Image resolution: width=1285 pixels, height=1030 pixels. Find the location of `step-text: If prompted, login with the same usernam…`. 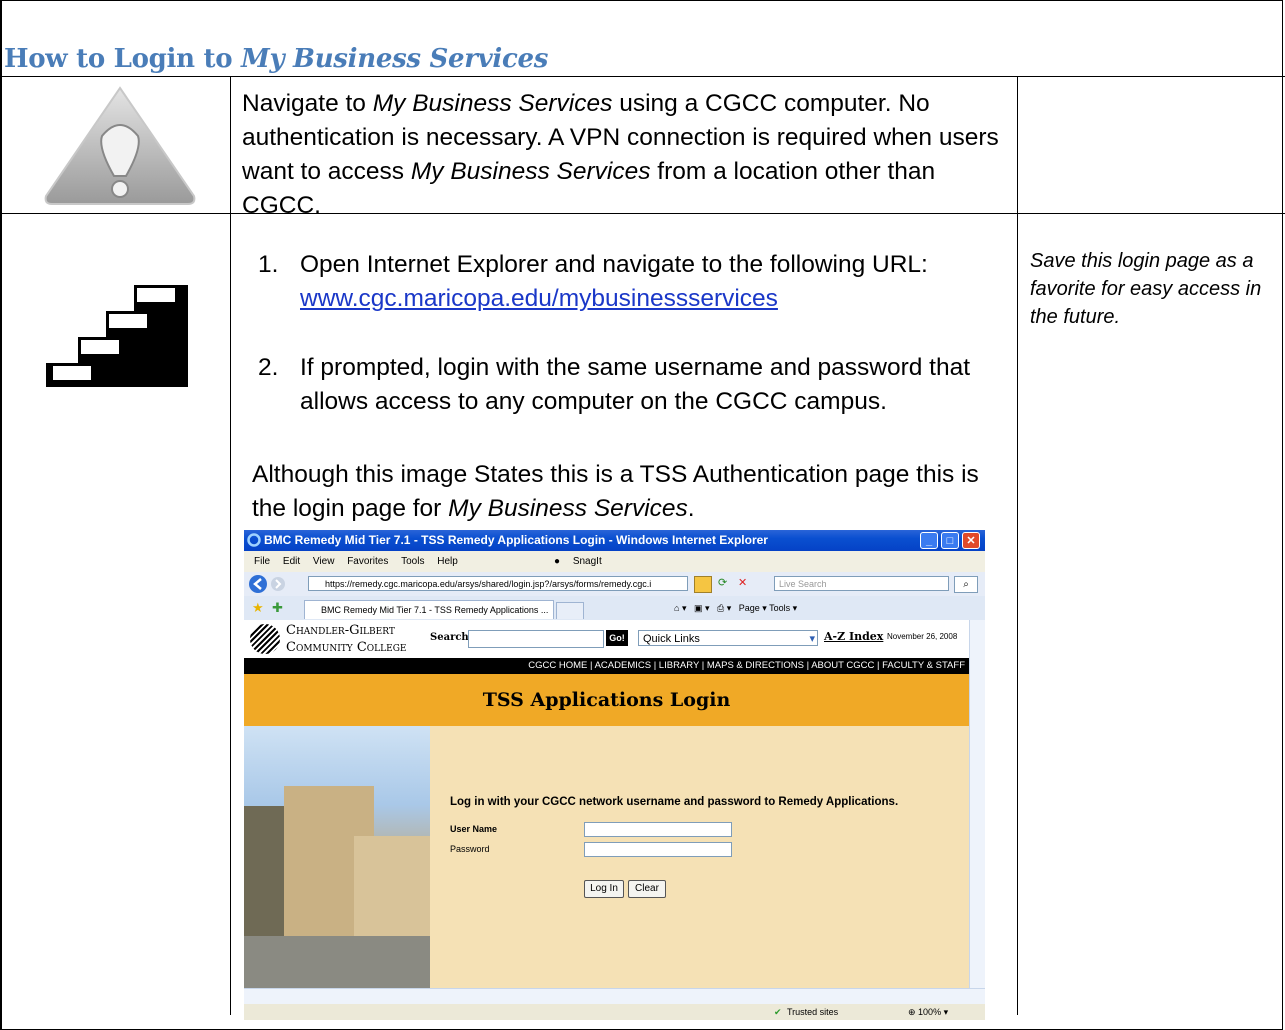

step-text: If prompted, login with the same usernam… is located at coordinates (635, 384).